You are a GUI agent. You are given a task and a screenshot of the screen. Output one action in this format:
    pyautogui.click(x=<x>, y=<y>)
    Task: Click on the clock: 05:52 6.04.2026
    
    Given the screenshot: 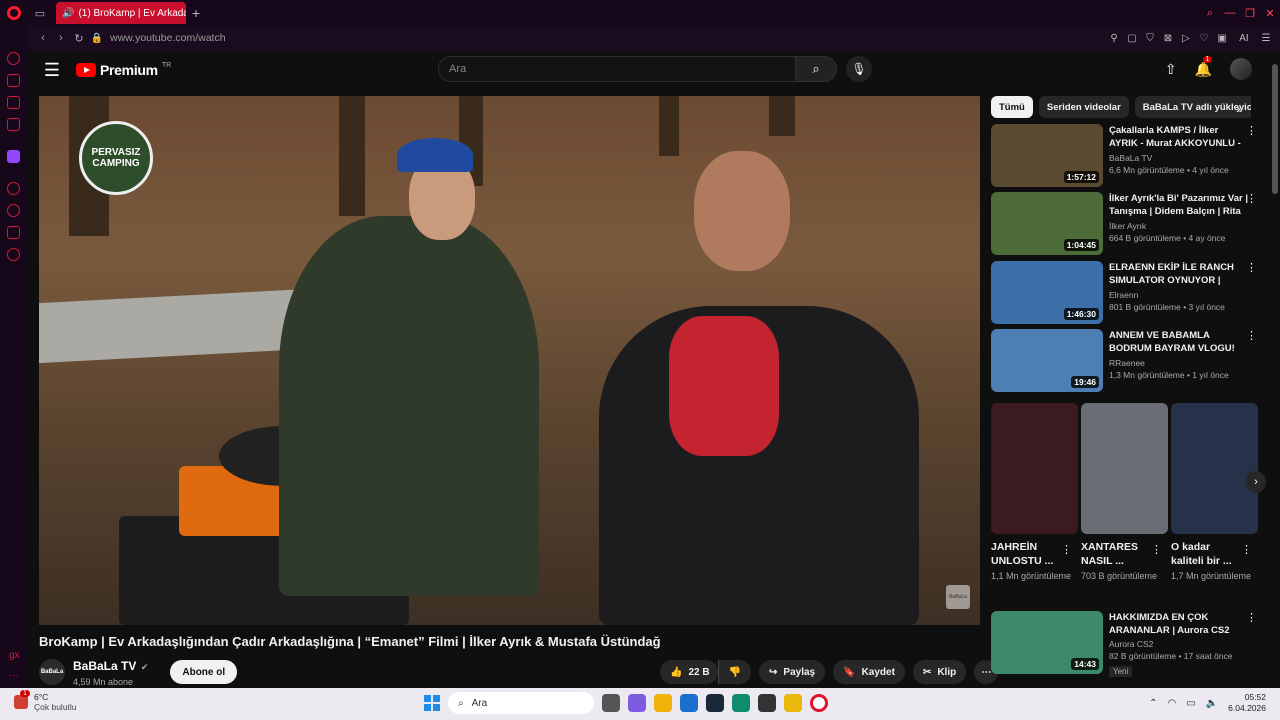 What is the action you would take?
    pyautogui.click(x=1247, y=703)
    